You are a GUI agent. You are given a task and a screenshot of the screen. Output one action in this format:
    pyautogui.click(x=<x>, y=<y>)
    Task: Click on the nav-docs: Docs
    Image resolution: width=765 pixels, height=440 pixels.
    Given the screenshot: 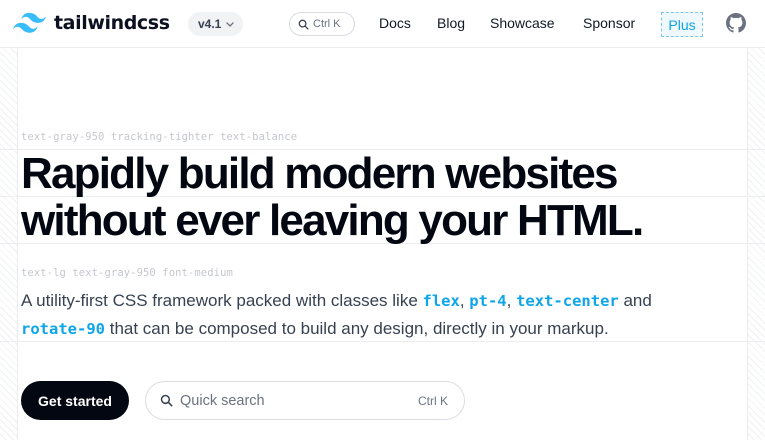 What is the action you would take?
    pyautogui.click(x=395, y=23)
    